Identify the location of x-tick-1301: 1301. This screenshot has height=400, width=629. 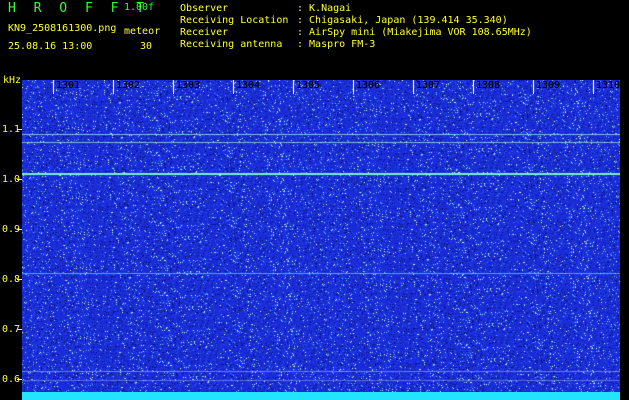
(68, 85).